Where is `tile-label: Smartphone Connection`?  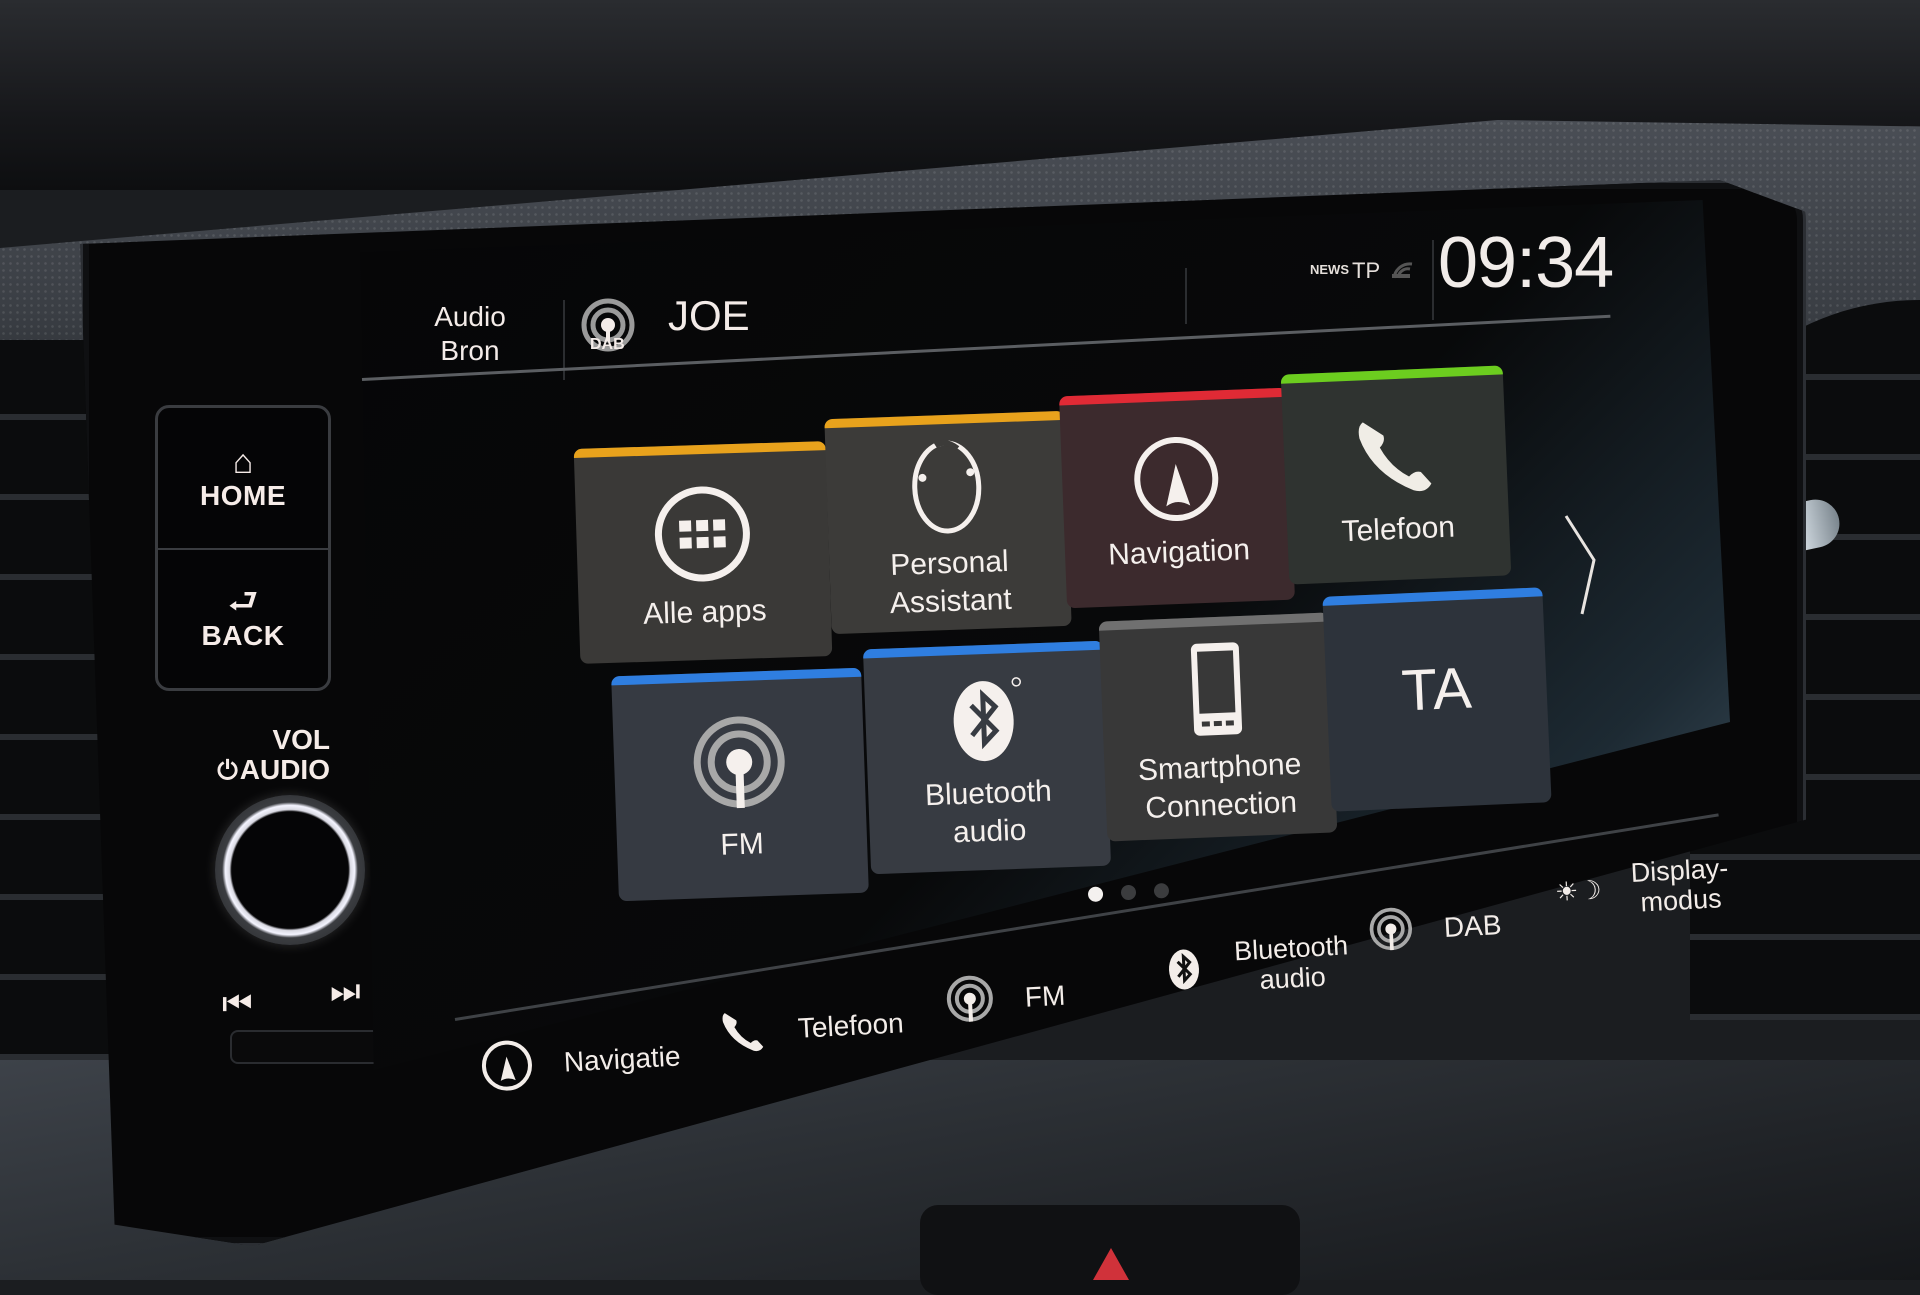 tile-label: Smartphone Connection is located at coordinates (1220, 787).